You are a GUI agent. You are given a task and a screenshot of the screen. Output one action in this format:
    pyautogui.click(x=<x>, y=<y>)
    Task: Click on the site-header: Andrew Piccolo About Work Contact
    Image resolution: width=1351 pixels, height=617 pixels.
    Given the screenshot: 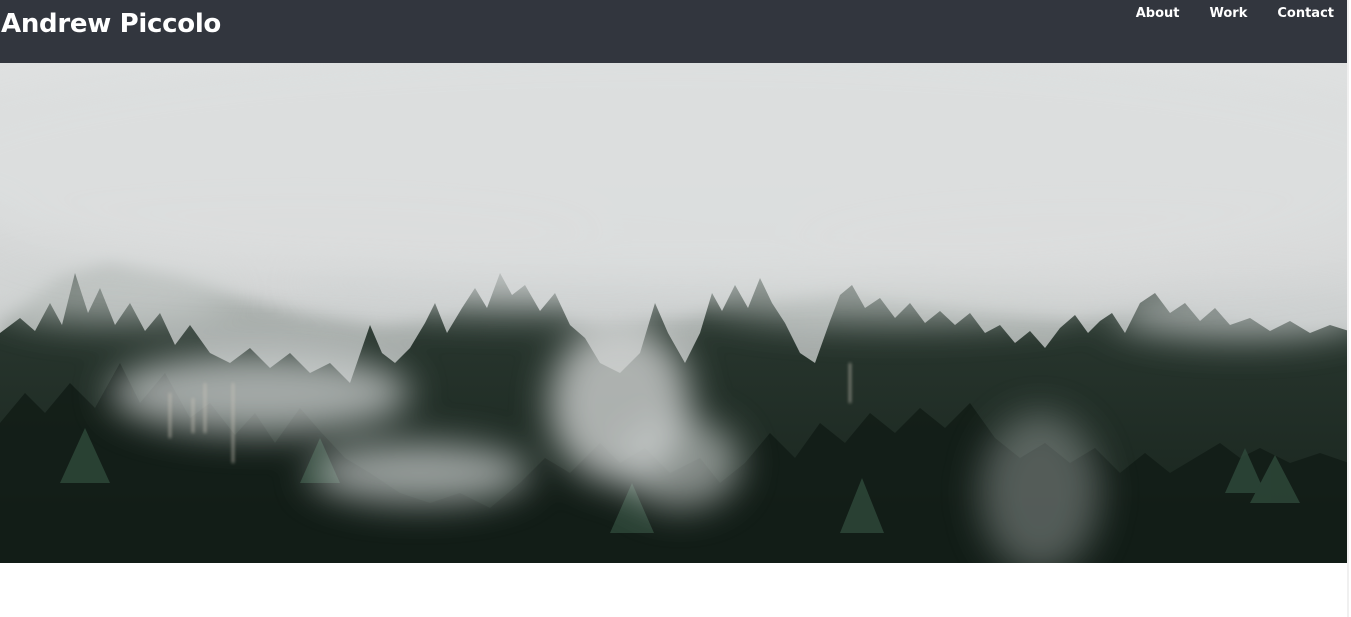 What is the action you would take?
    pyautogui.click(x=674, y=31)
    